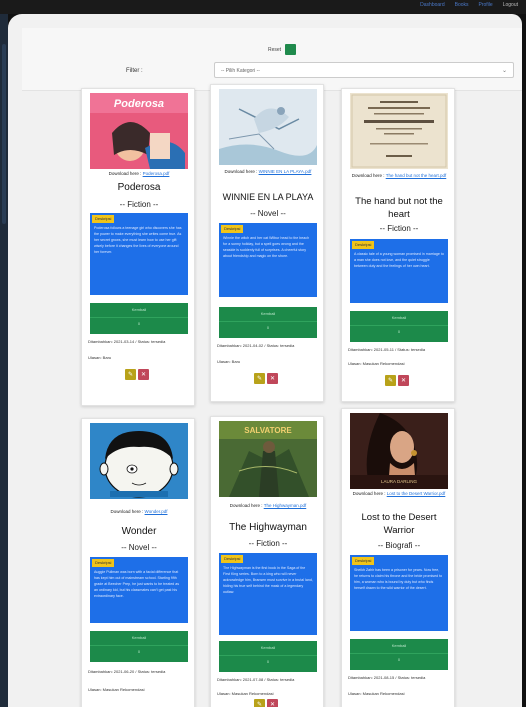  I want to click on top-nav: Dashboard Books Profile Logout, so click(469, 5).